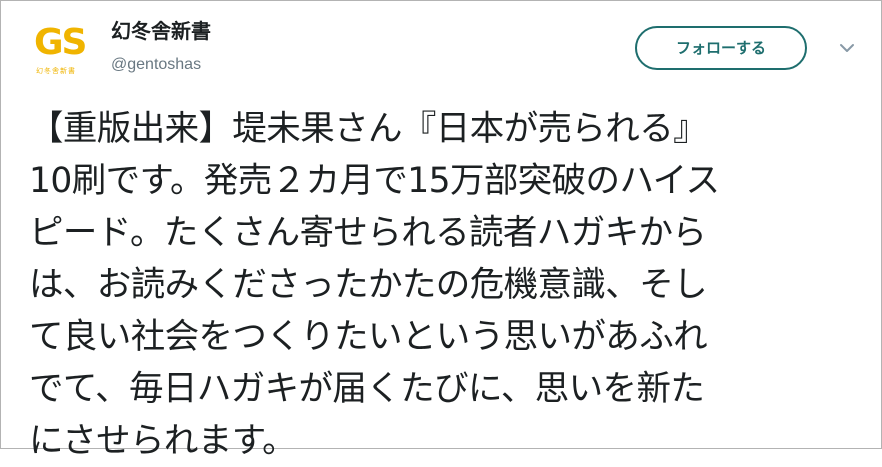 The width and height of the screenshot is (882, 467). I want to click on chevron-down-icon, so click(847, 48).